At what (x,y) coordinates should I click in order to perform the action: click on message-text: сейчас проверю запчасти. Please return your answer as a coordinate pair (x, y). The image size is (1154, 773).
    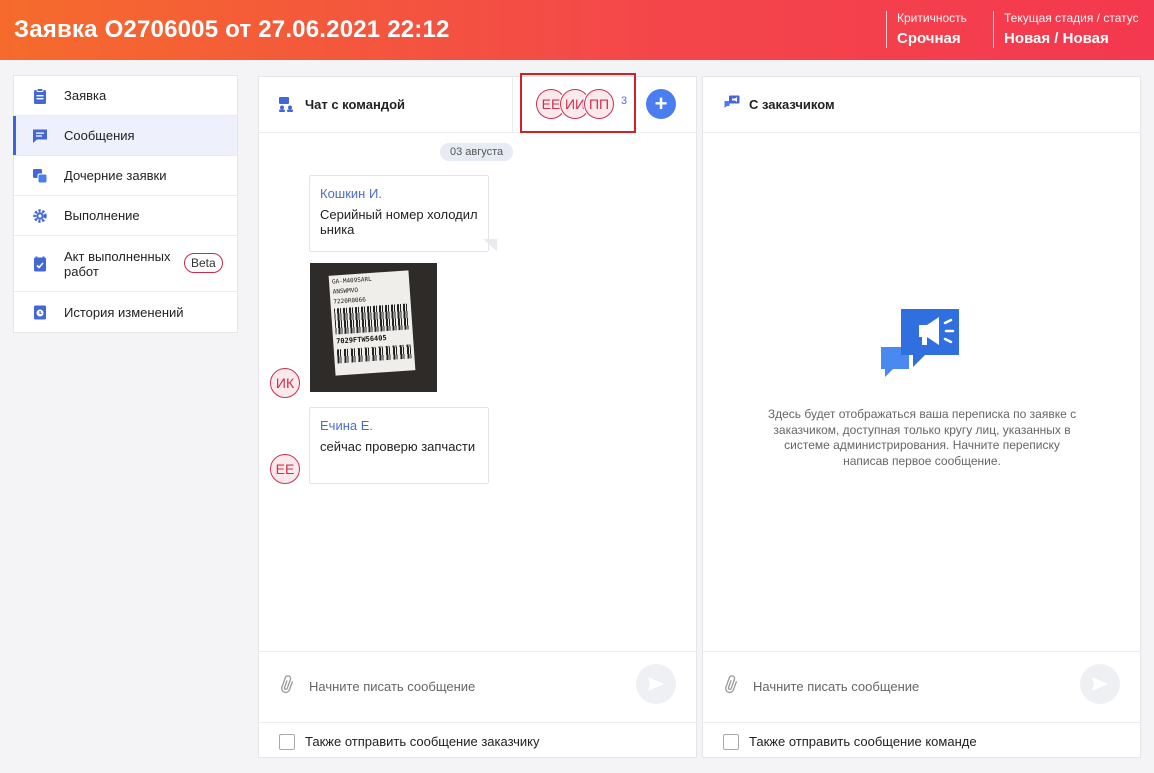
    Looking at the image, I should click on (398, 446).